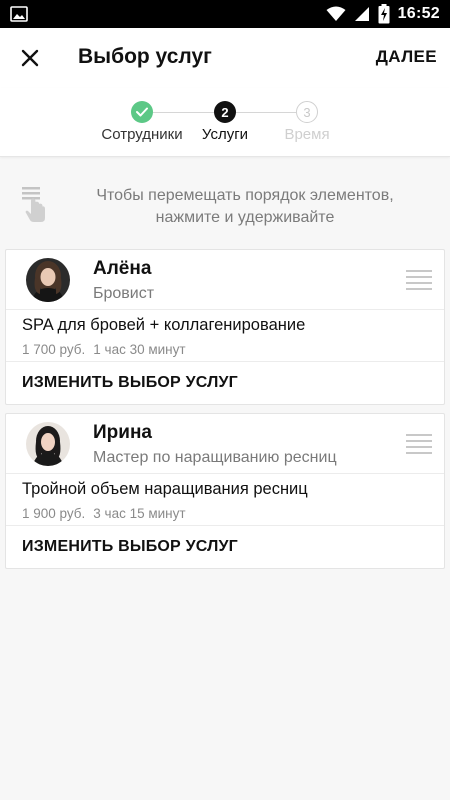  Describe the element at coordinates (19, 14) in the screenshot. I see `image-icon` at that location.